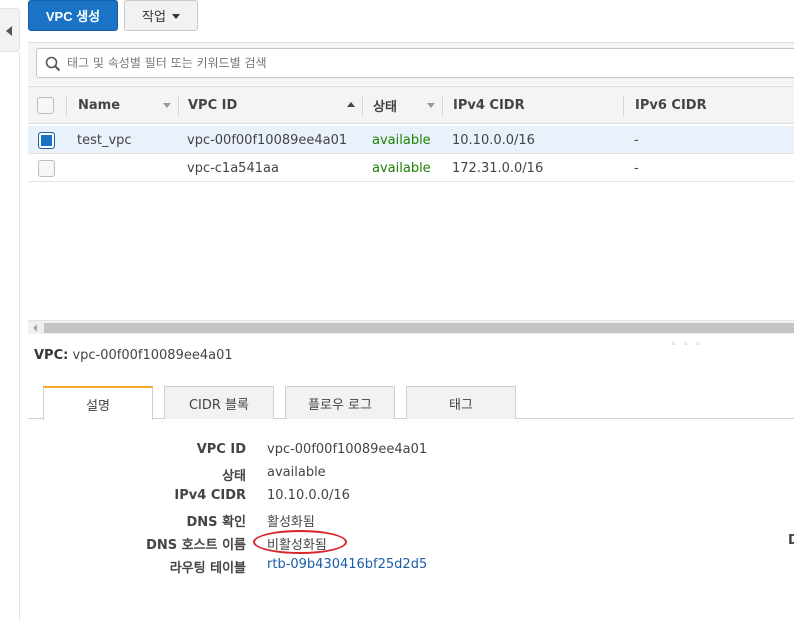  What do you see at coordinates (385, 105) in the screenshot?
I see `column-header-state: 상태` at bounding box center [385, 105].